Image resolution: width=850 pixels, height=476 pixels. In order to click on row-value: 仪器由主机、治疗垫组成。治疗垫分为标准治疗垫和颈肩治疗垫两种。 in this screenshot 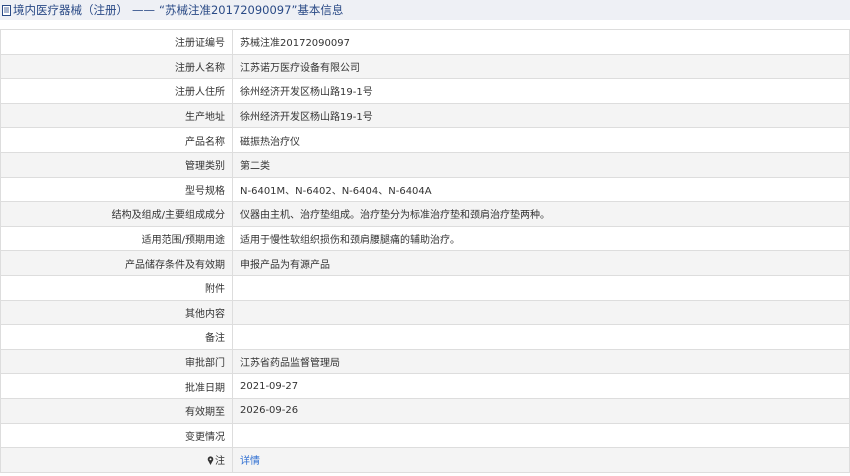, I will do `click(541, 214)`.